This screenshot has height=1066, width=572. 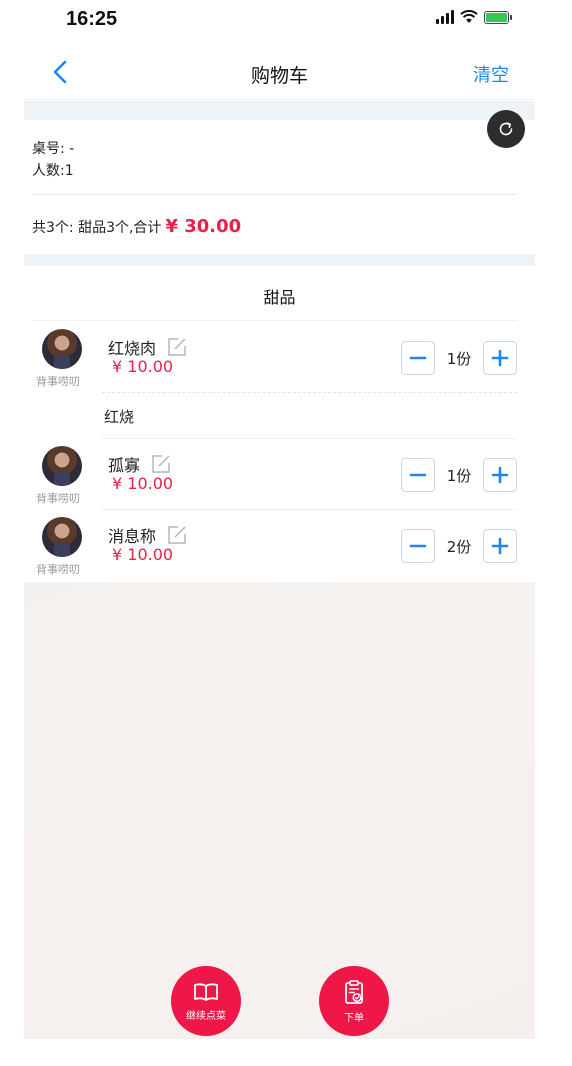 What do you see at coordinates (279, 475) in the screenshot?
I see `cart-item: 背事唠叨 孤寡 ¥ 10.00 1份` at bounding box center [279, 475].